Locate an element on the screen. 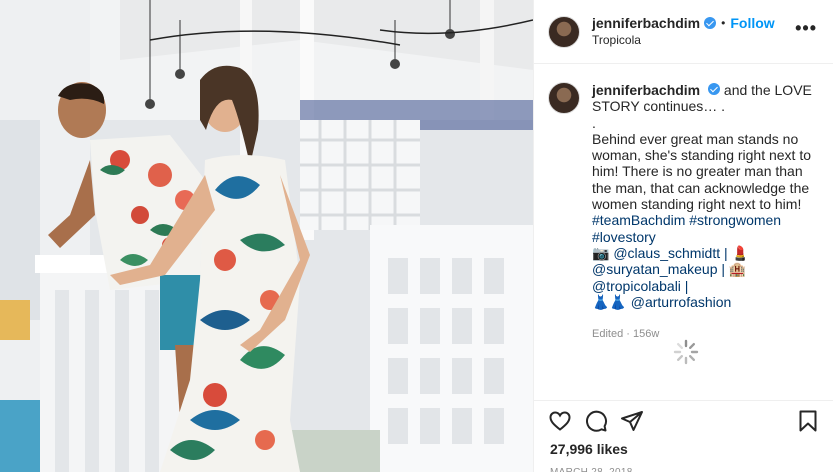  caption-credits-2: @suryatan_makeup | 🏨 @tropicolabali | is located at coordinates (704, 277).